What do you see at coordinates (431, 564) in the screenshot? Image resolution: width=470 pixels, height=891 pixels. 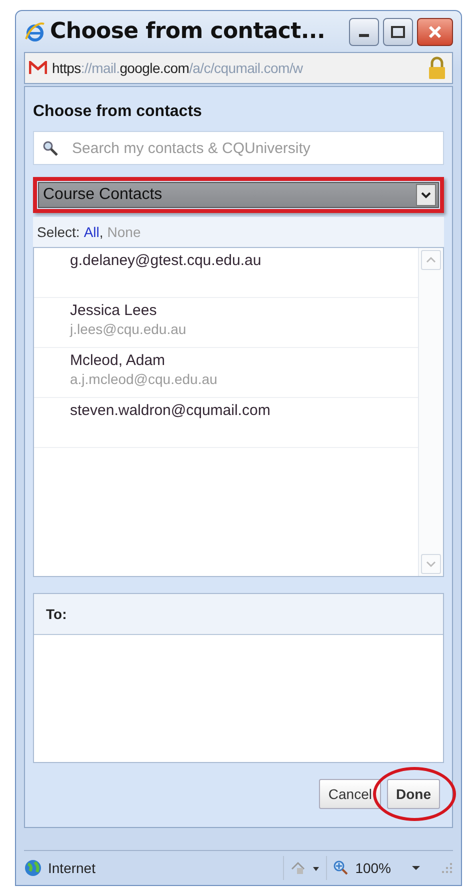 I see `scroll-down-icon` at bounding box center [431, 564].